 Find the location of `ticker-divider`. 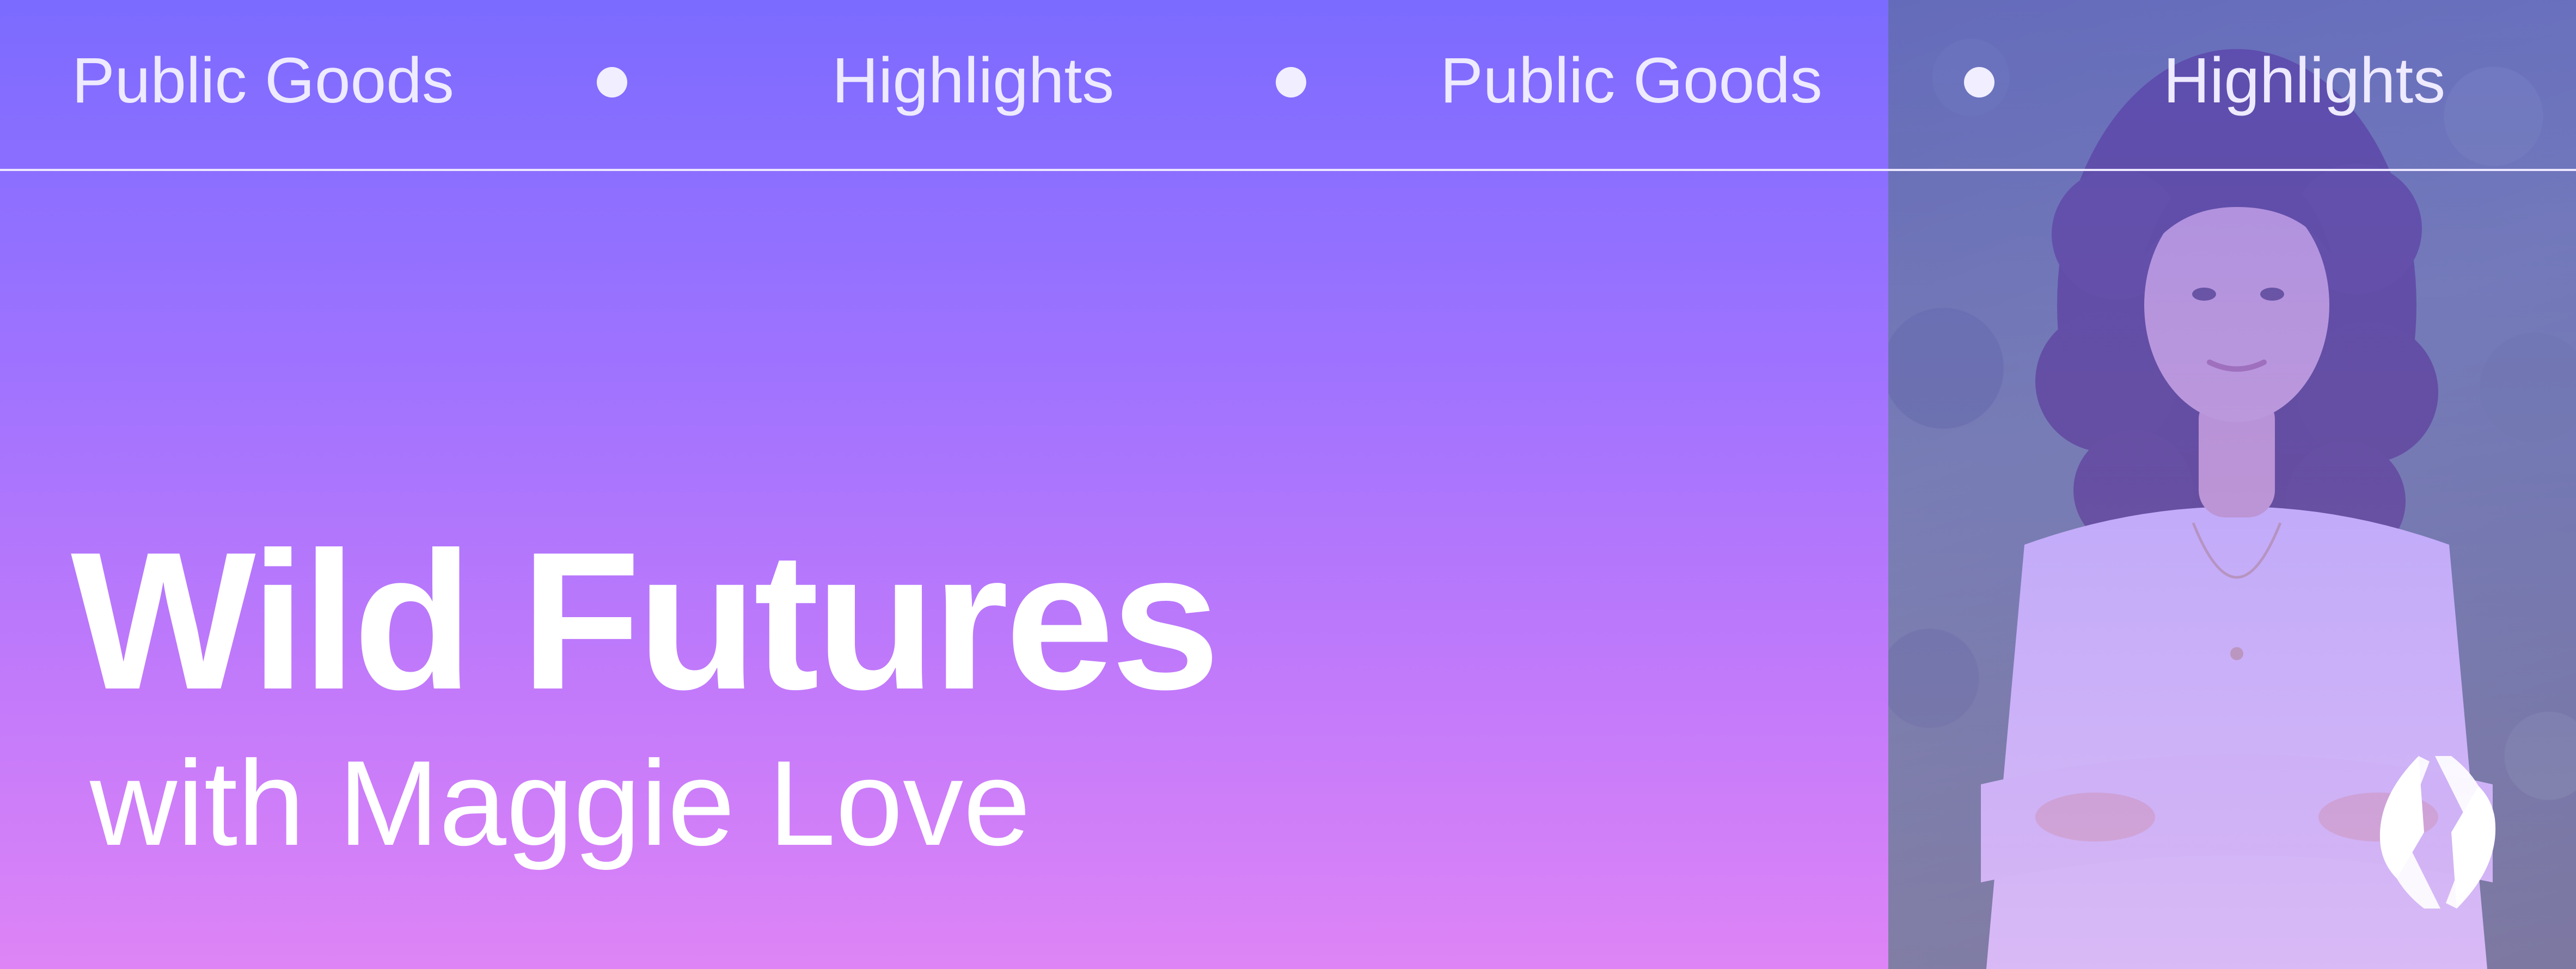

ticker-divider is located at coordinates (1288, 170).